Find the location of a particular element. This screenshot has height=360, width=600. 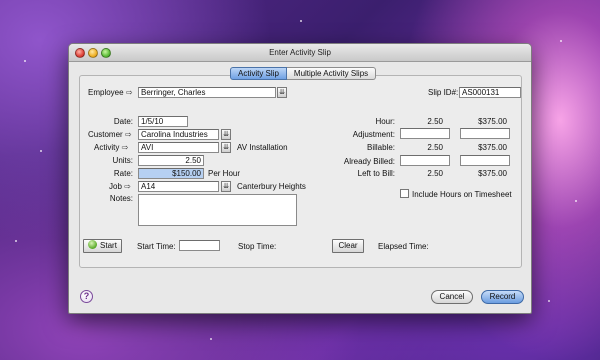

rate-label: Rate: is located at coordinates (123, 173).